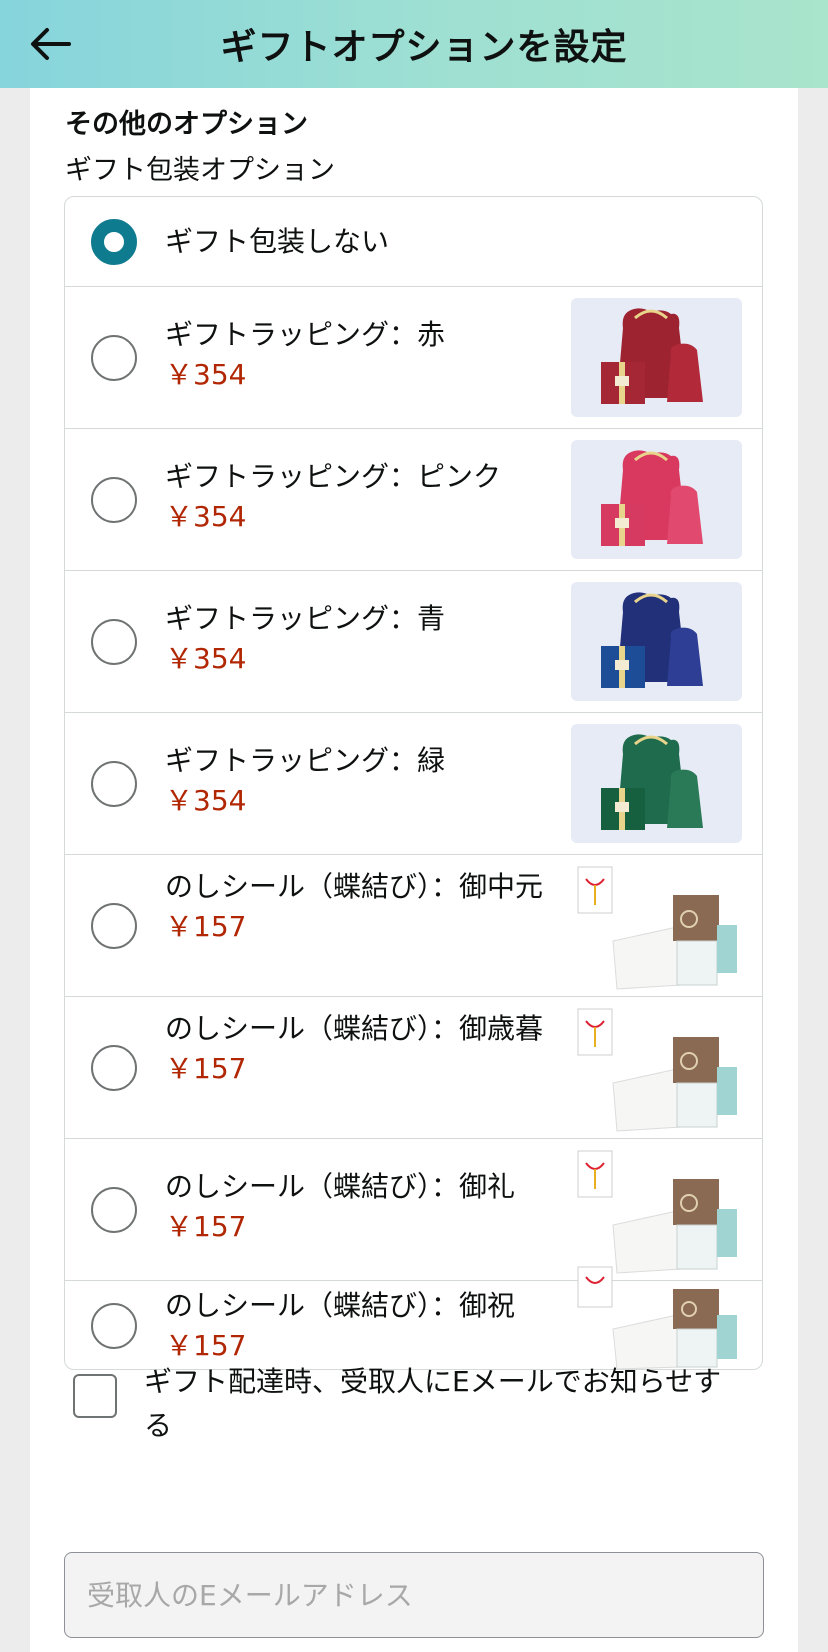  I want to click on back-button, so click(50, 44).